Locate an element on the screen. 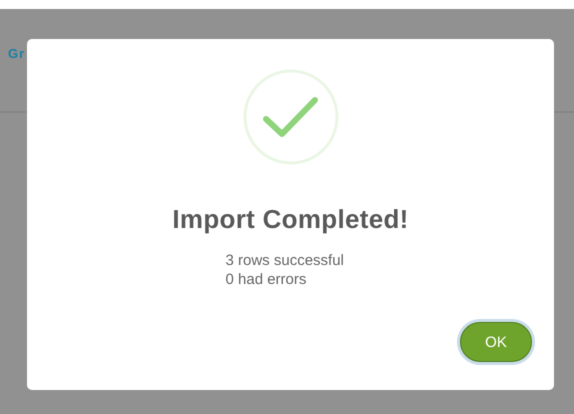 The height and width of the screenshot is (414, 574). success-check-icon is located at coordinates (291, 117).